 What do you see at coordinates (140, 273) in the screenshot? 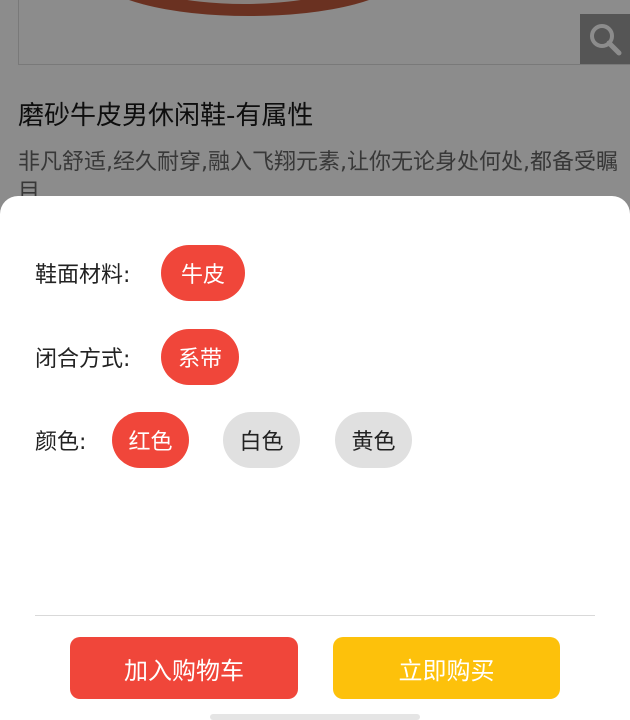
I see `attr-row-upper-material: 鞋面材料: 牛皮` at bounding box center [140, 273].